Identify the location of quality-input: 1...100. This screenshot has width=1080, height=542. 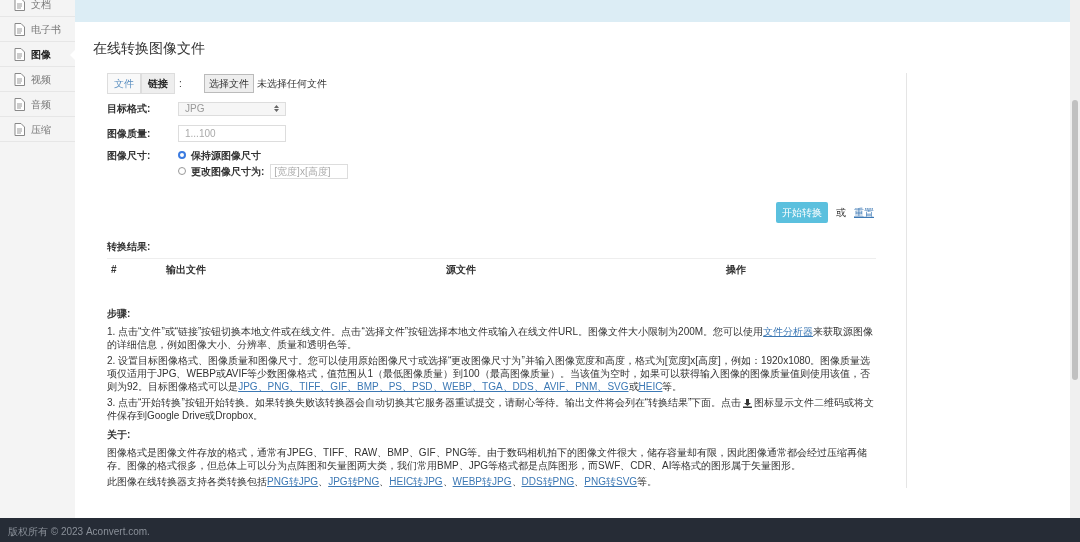
(232, 134).